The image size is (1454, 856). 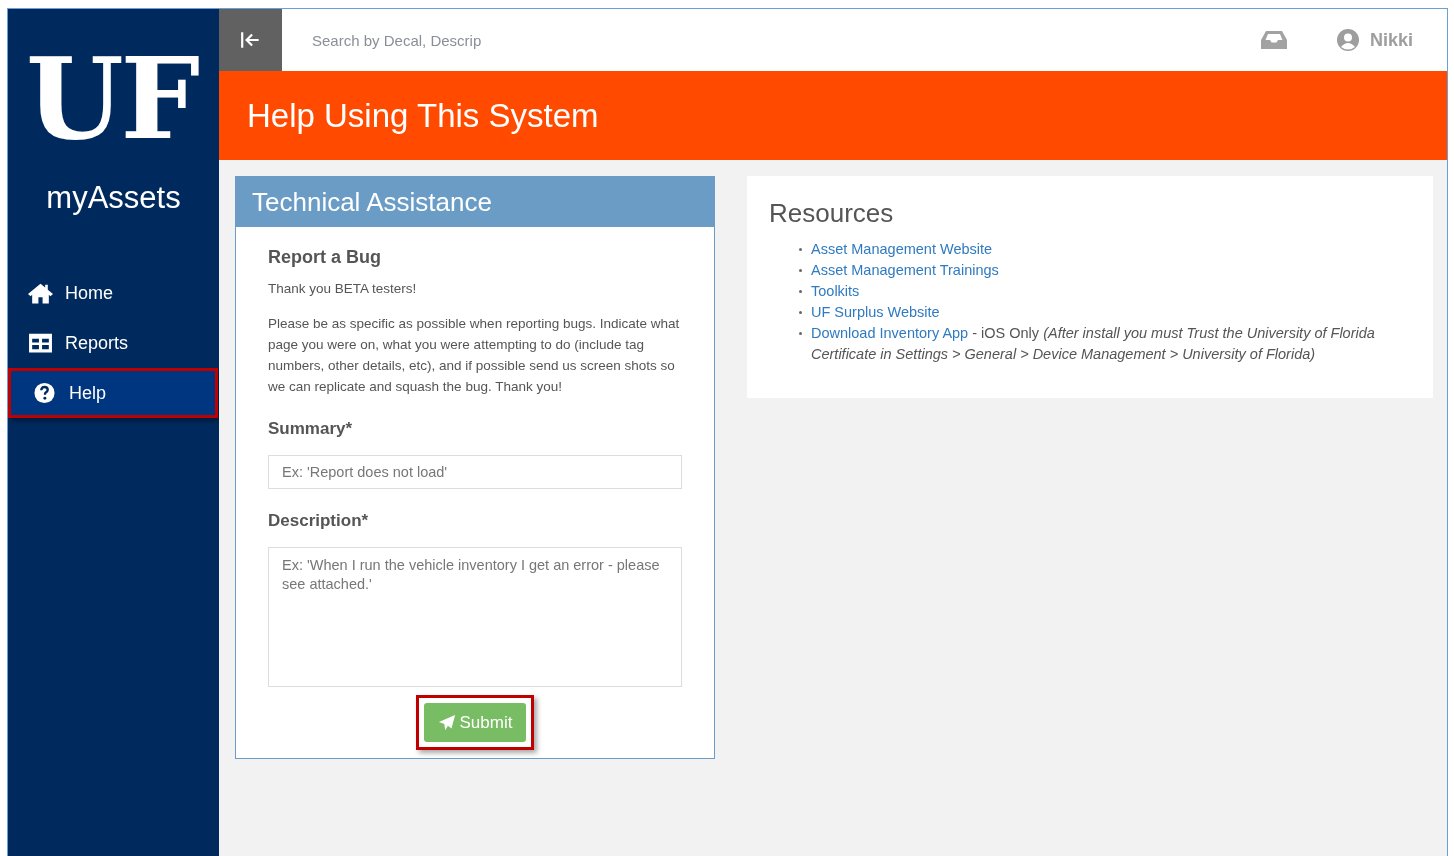 What do you see at coordinates (446, 722) in the screenshot?
I see `send-icon` at bounding box center [446, 722].